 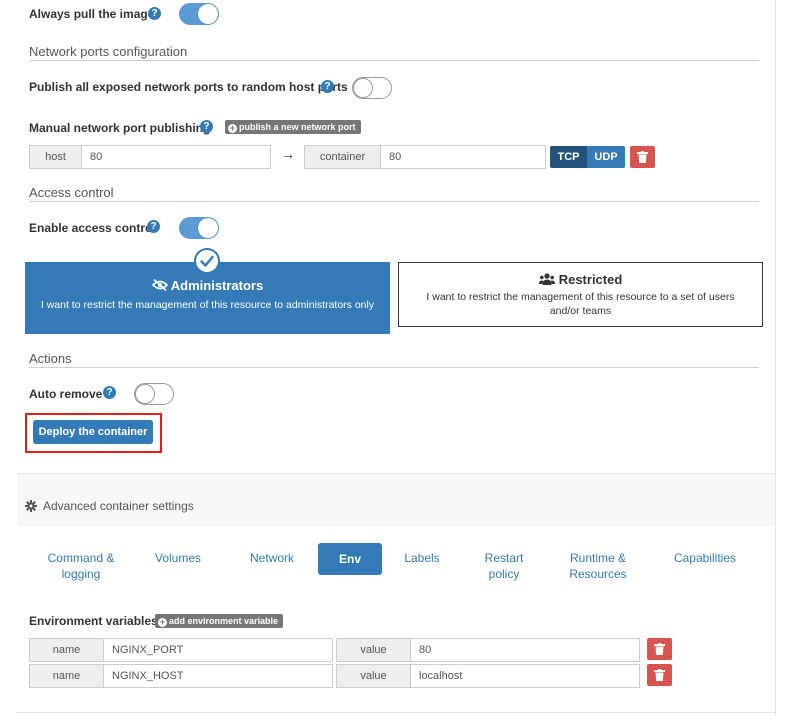 I want to click on tab-volumes: Volumes, so click(x=178, y=558).